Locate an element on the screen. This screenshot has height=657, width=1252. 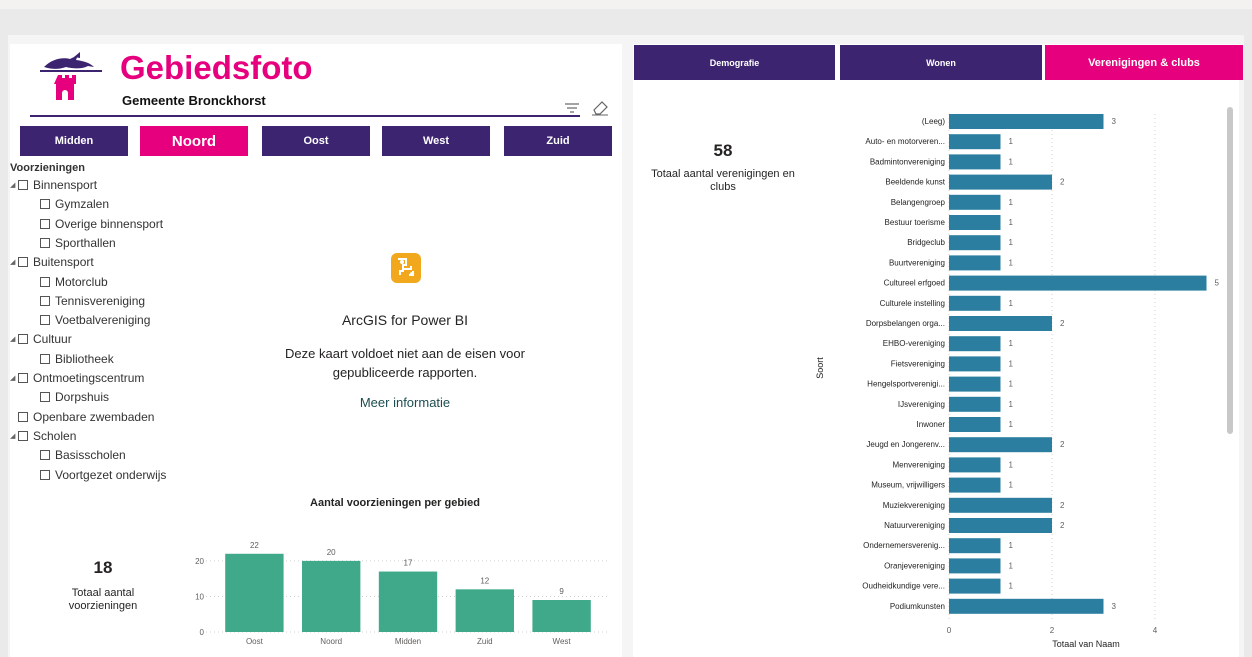
slicer-item: Voortgezet onderwijs is located at coordinates (103, 475).